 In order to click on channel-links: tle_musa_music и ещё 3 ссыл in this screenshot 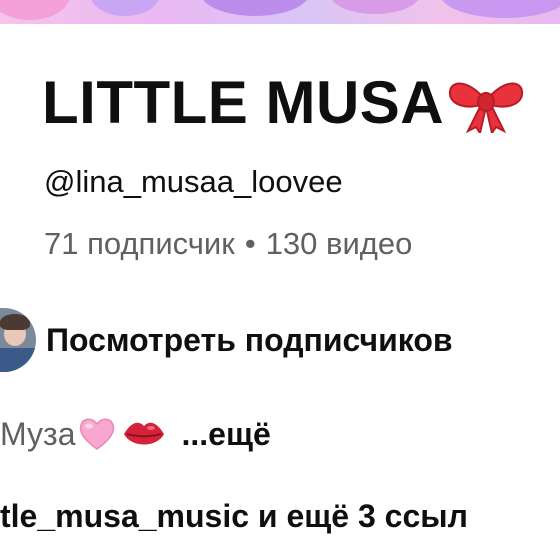, I will do `click(234, 516)`.